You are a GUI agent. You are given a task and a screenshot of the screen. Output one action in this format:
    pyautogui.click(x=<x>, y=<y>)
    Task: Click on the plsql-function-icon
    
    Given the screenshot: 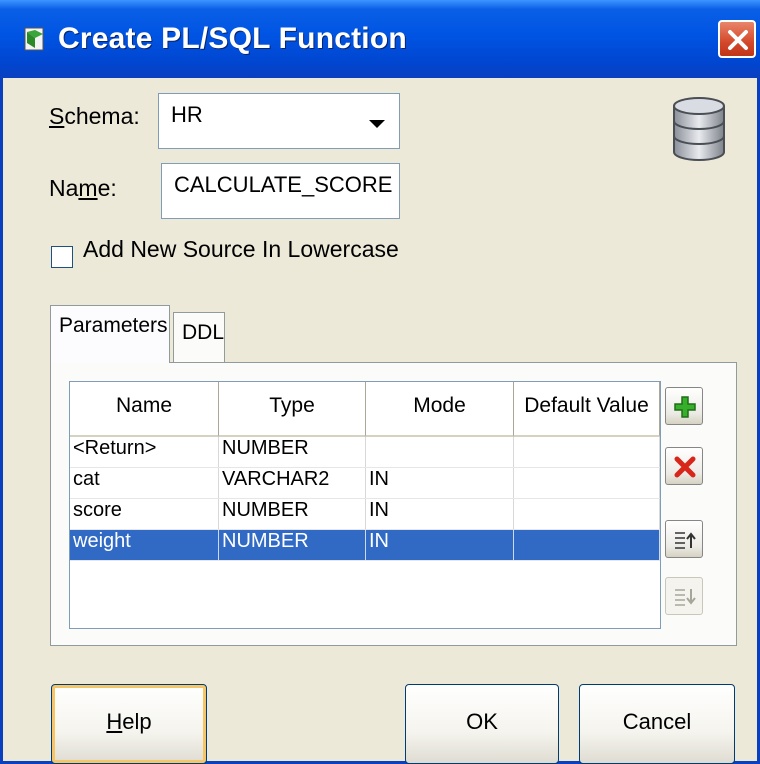 What is the action you would take?
    pyautogui.click(x=34, y=39)
    